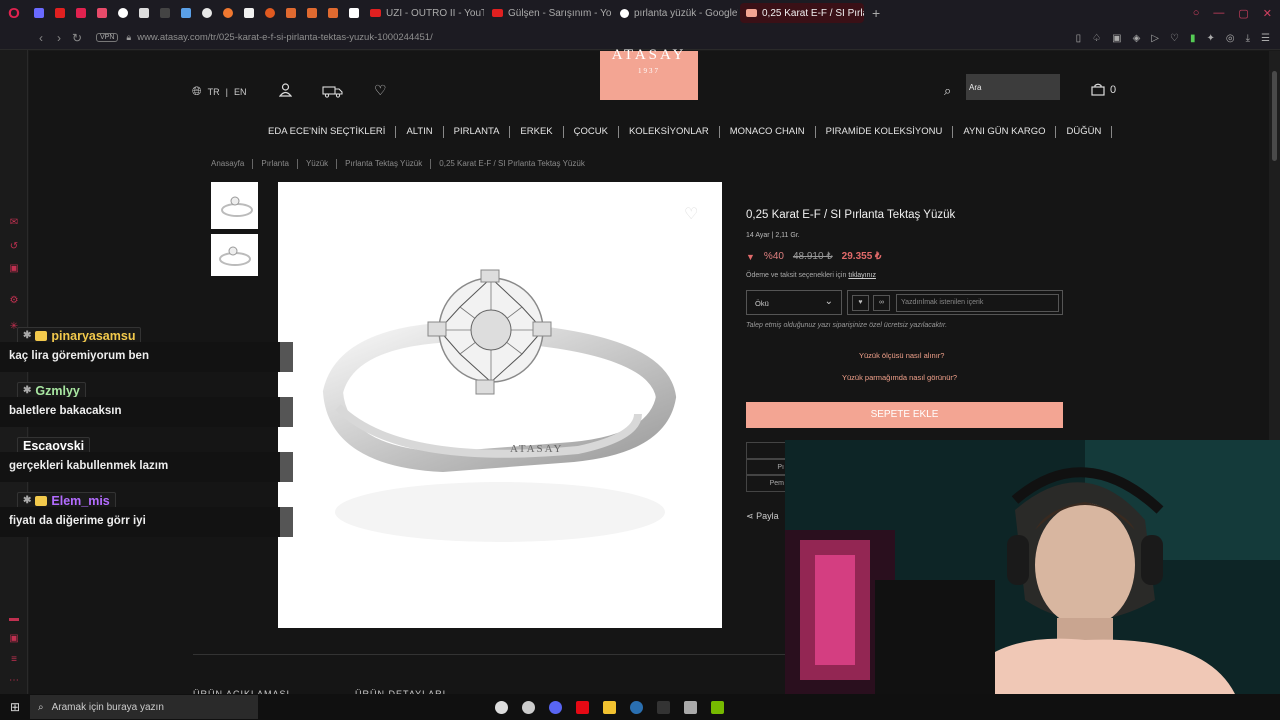 This screenshot has height=720, width=1280. What do you see at coordinates (794, 302) in the screenshot?
I see `font-select: Ökü ⌄` at bounding box center [794, 302].